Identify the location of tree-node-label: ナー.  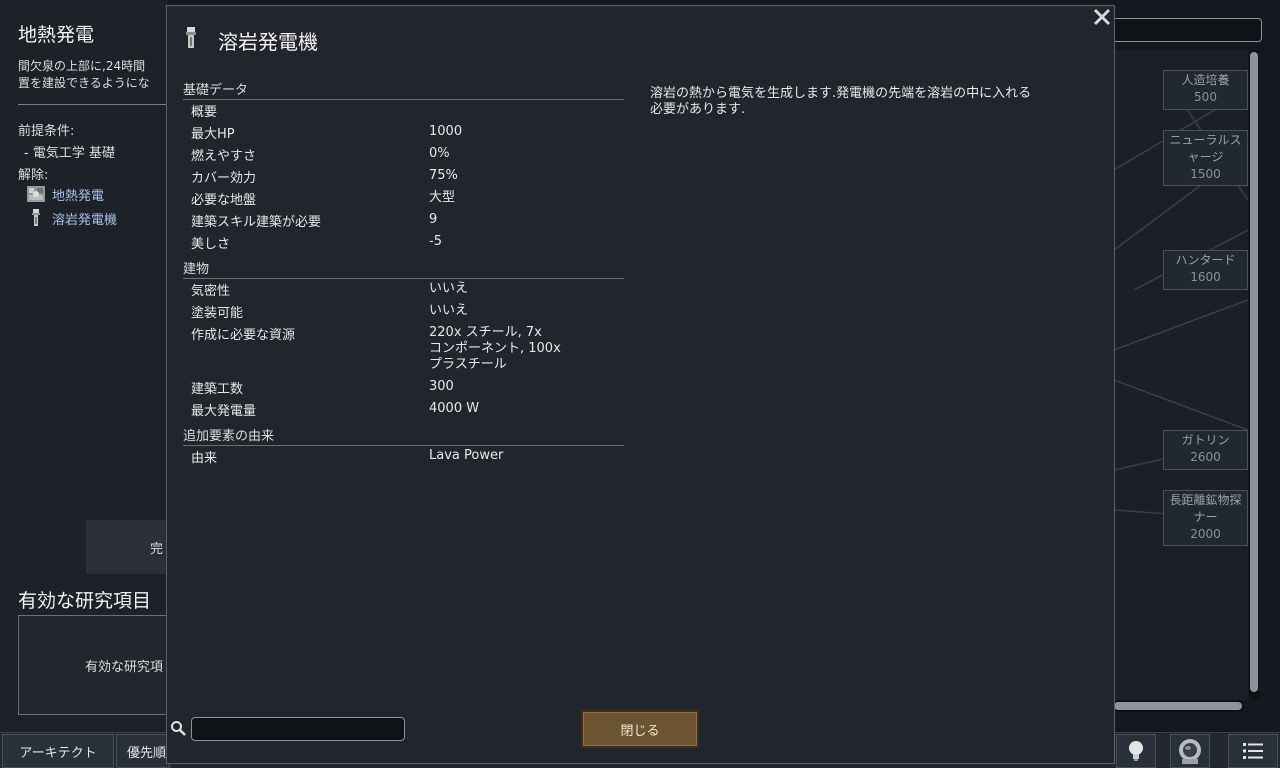
(1205, 517).